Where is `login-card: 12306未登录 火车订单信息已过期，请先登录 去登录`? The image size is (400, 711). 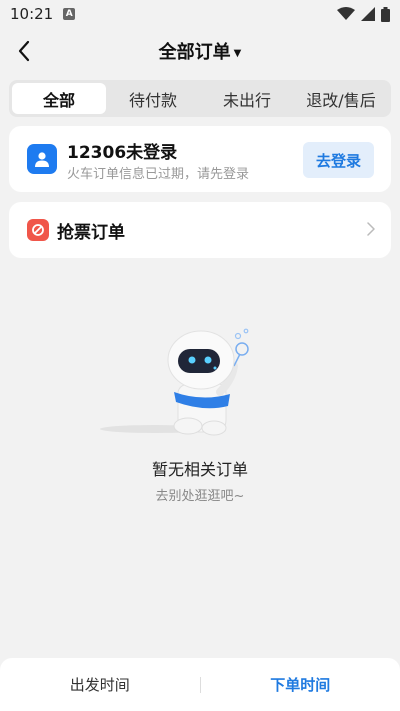 login-card: 12306未登录 火车订单信息已过期，请先登录 去登录 is located at coordinates (200, 159).